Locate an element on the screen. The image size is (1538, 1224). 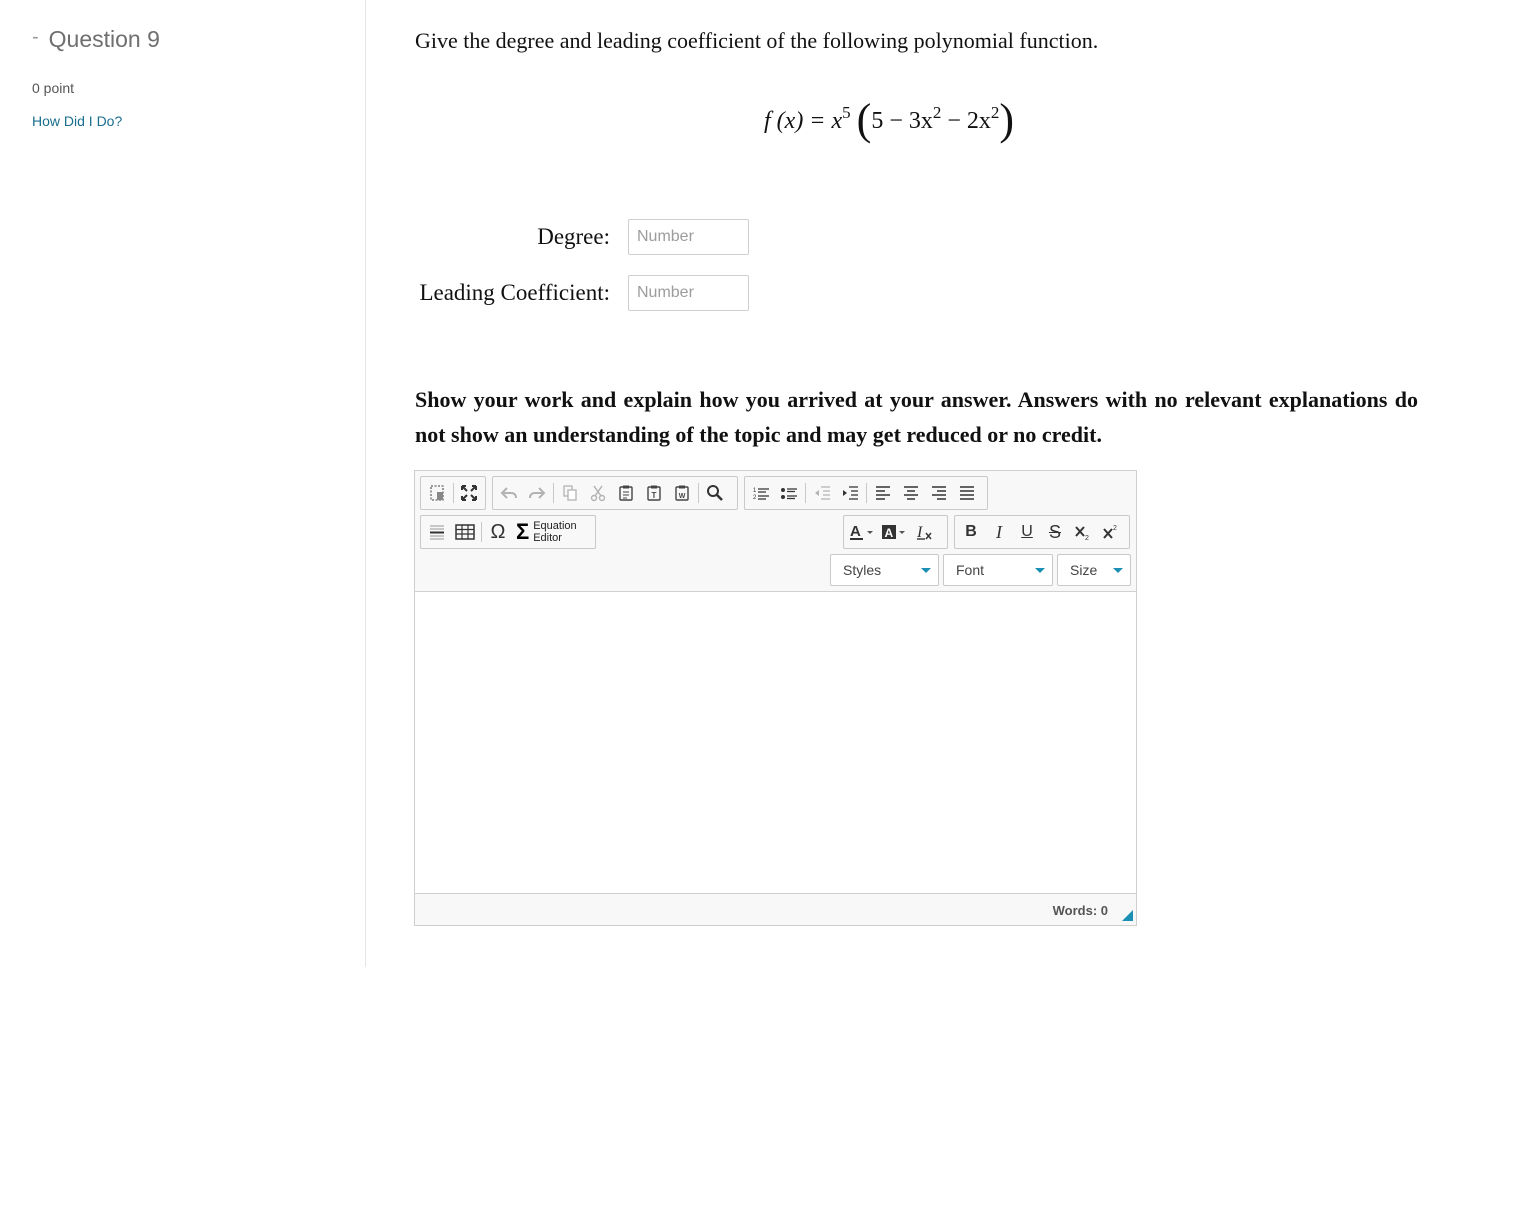
font-dropdown: Font is located at coordinates (998, 570).